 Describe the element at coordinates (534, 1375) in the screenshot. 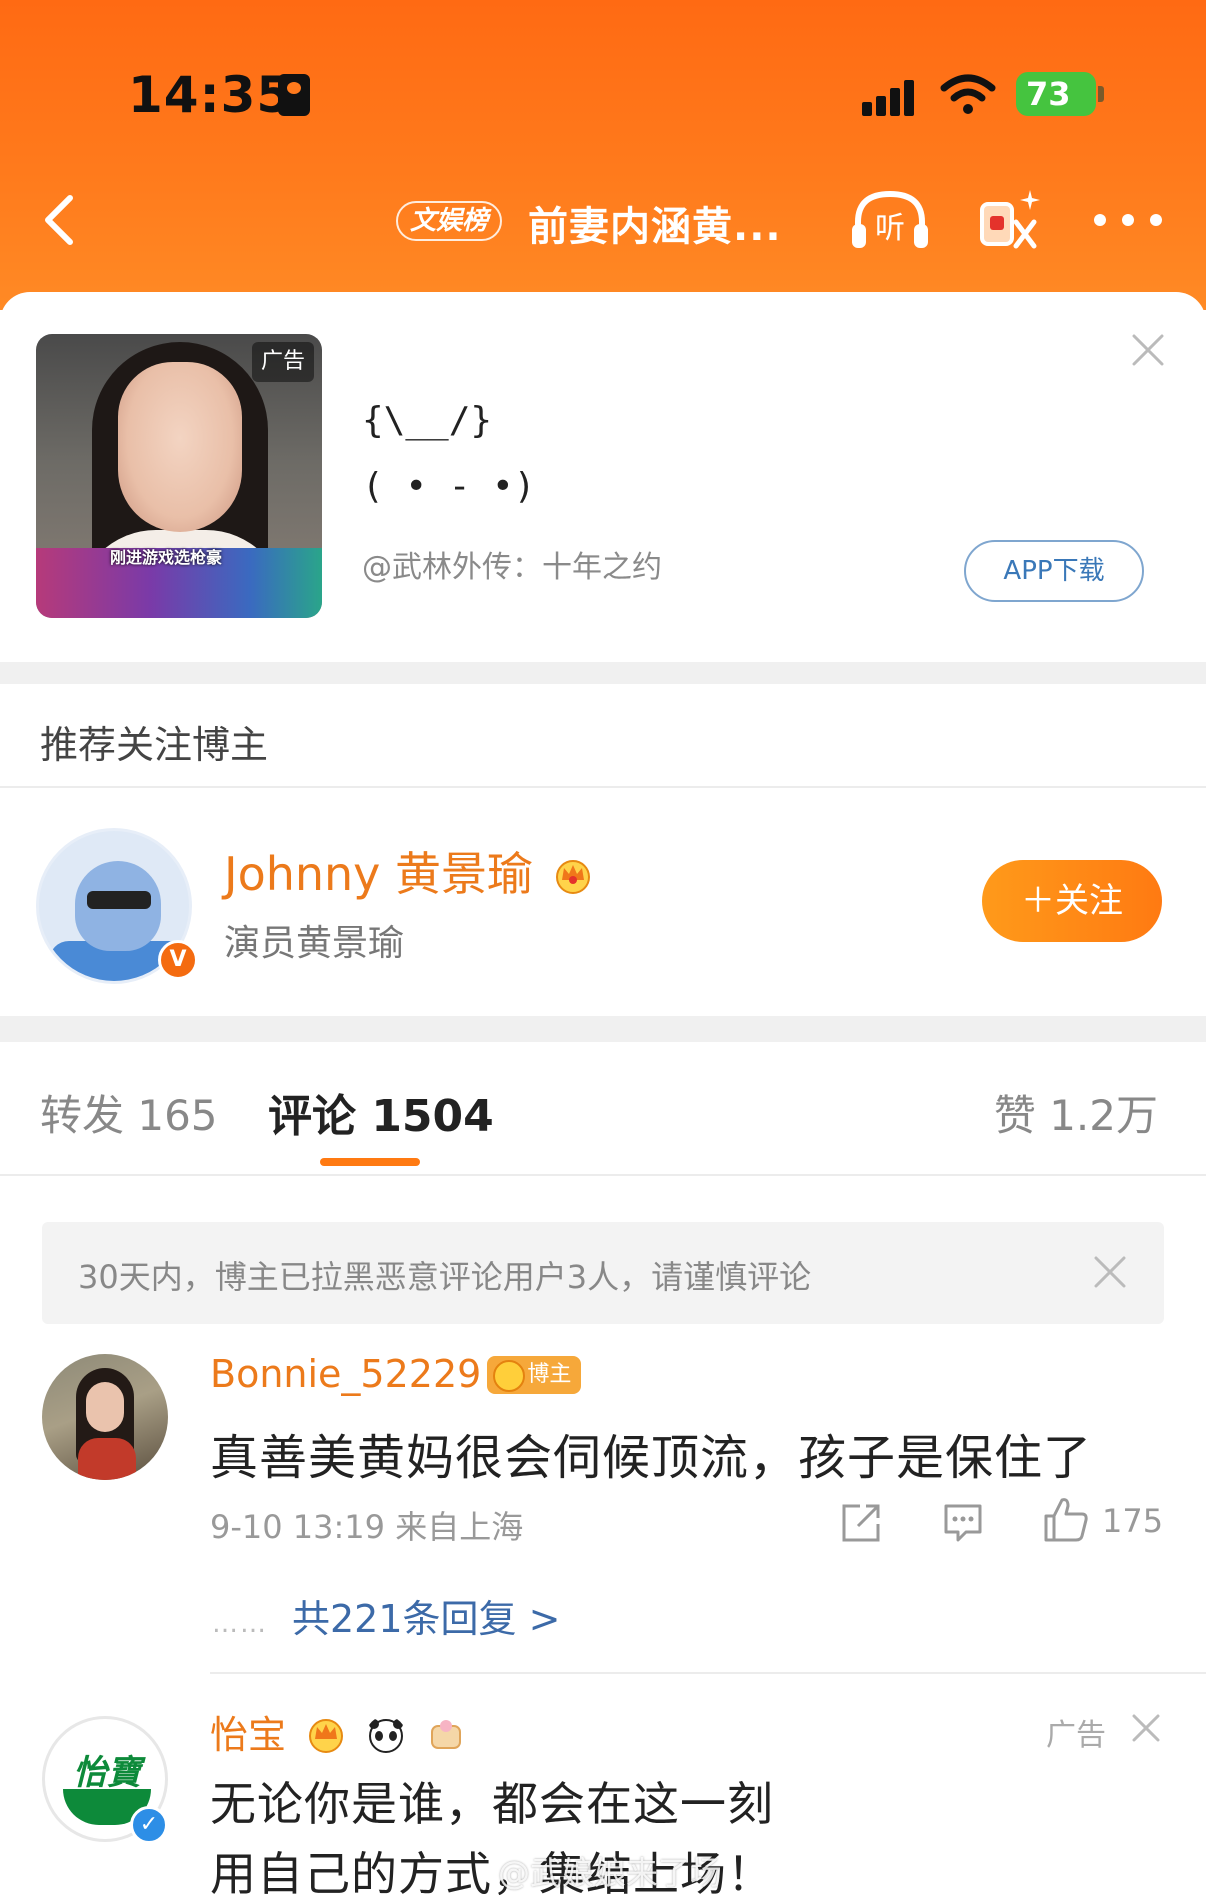

I see `blogger-badge: 博主` at that location.